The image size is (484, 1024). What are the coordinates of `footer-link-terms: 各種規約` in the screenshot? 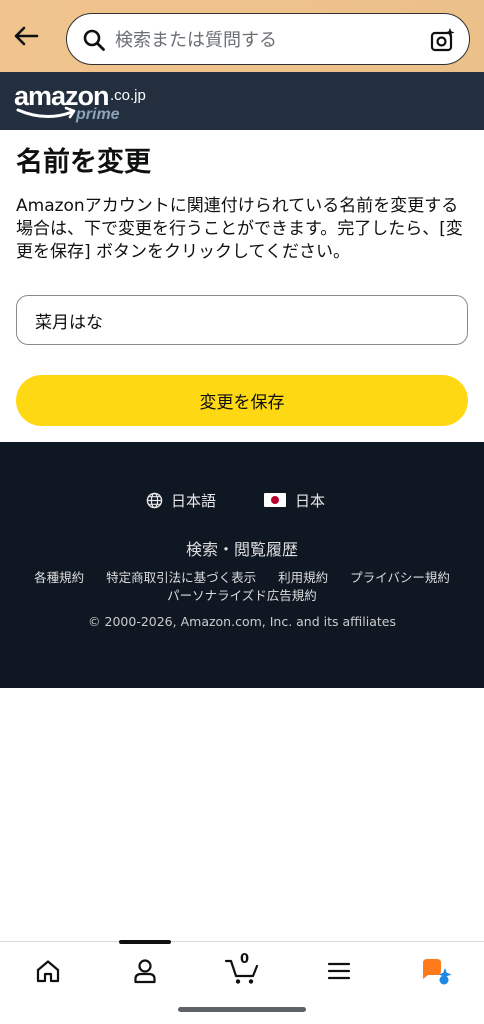 It's located at (59, 578).